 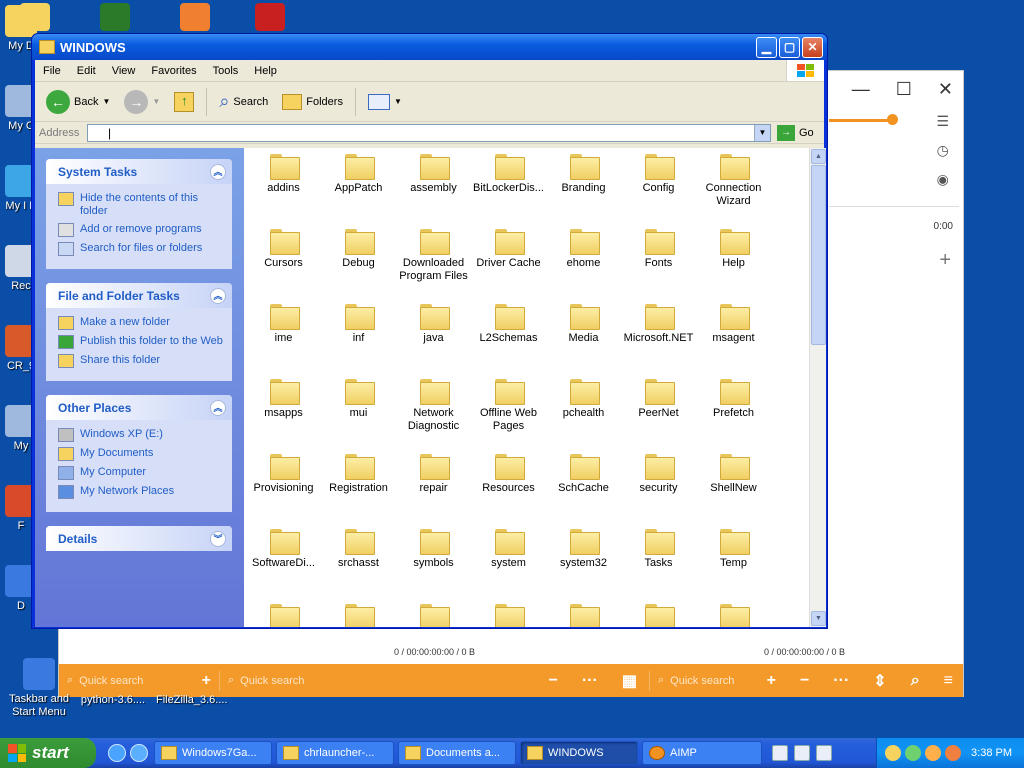 I want to click on menu-item-file: File, so click(x=52, y=71).